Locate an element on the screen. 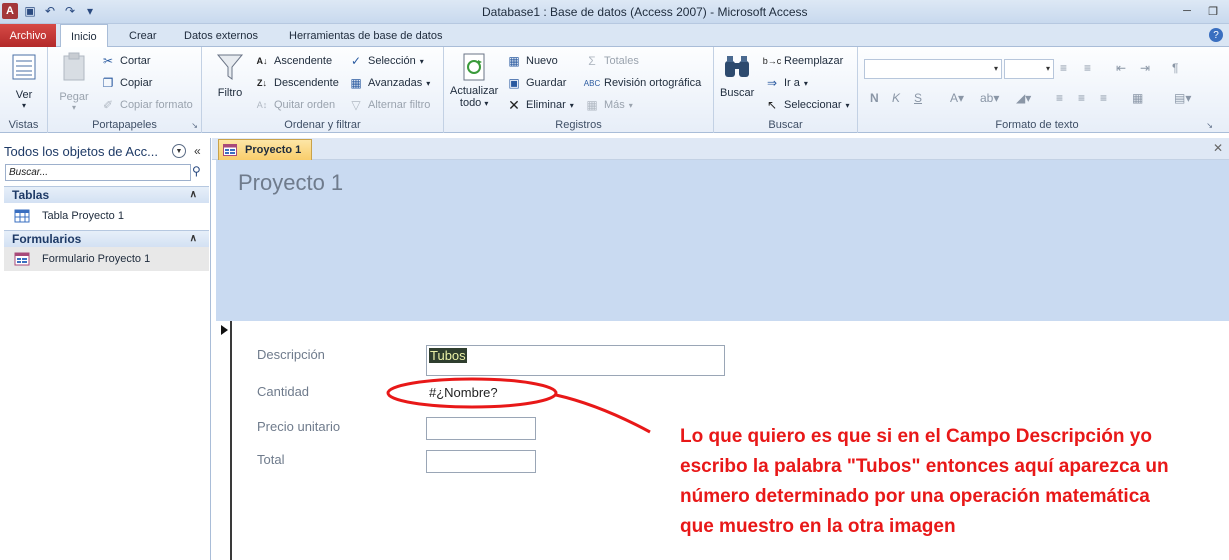 Image resolution: width=1229 pixels, height=560 pixels. restore-icon: ❐ is located at coordinates (1213, 11).